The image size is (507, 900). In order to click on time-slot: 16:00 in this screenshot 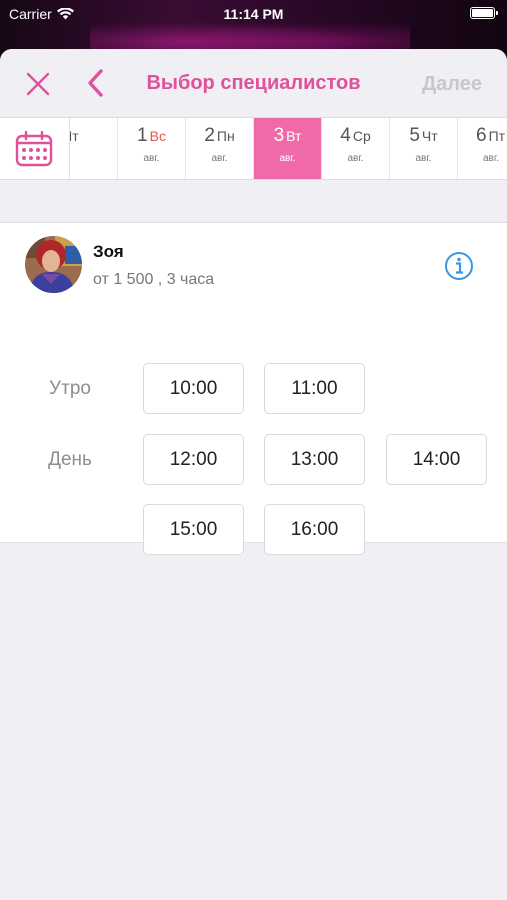, I will do `click(314, 529)`.